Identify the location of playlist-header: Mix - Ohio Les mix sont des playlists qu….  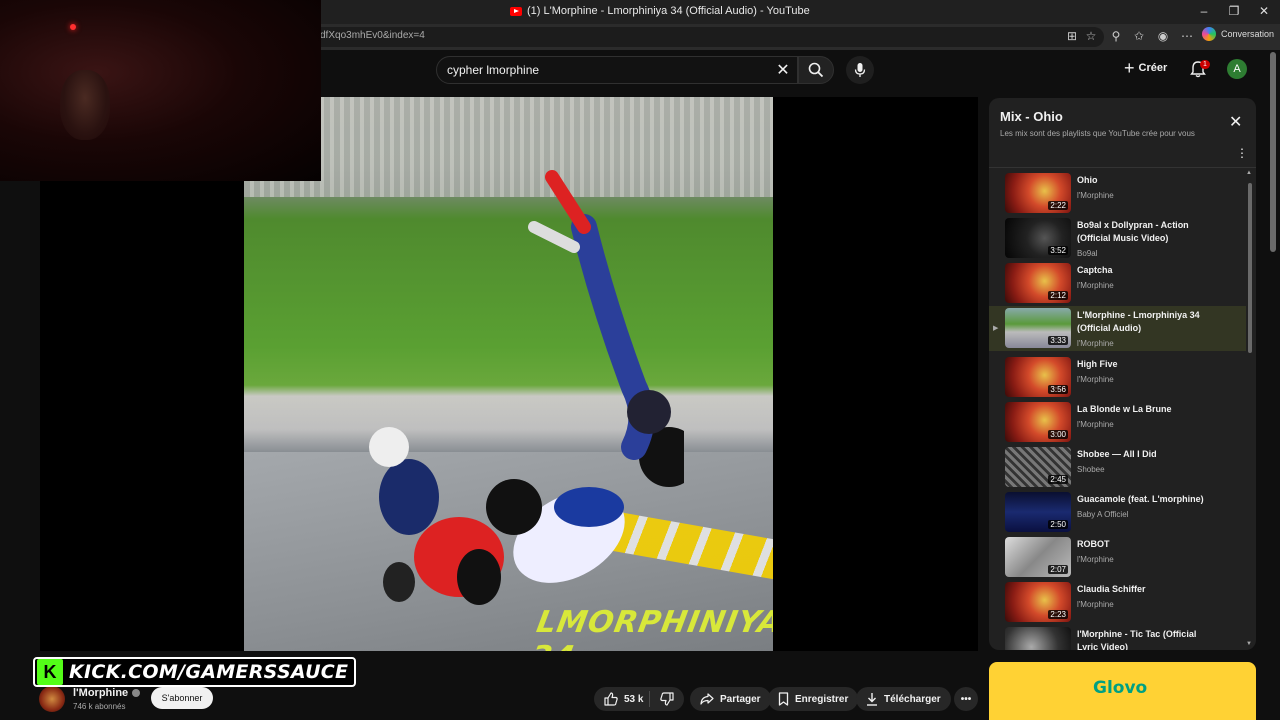
(1122, 133).